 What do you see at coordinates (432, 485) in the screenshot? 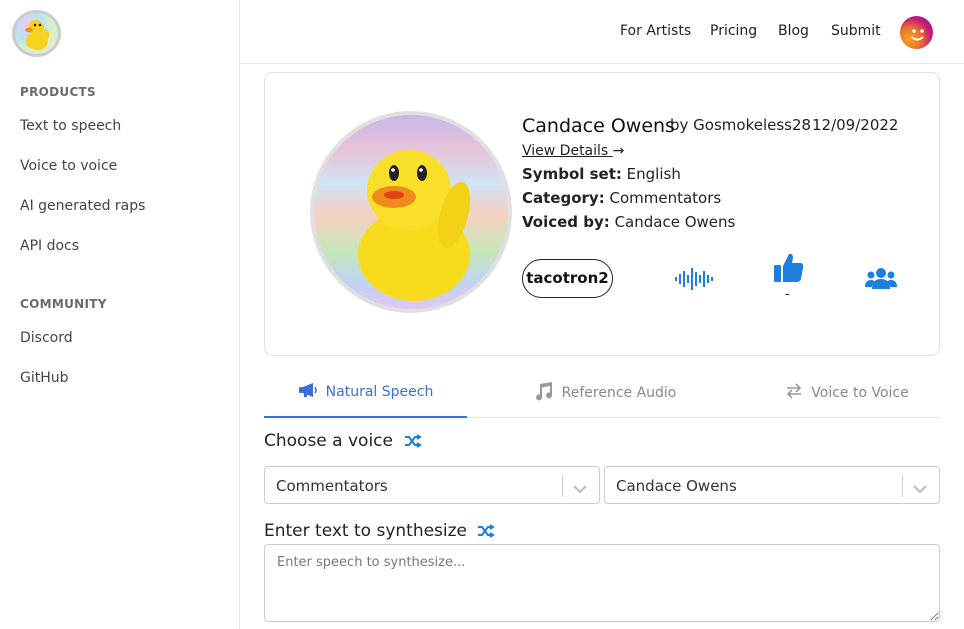
I see `category-select: Commentators` at bounding box center [432, 485].